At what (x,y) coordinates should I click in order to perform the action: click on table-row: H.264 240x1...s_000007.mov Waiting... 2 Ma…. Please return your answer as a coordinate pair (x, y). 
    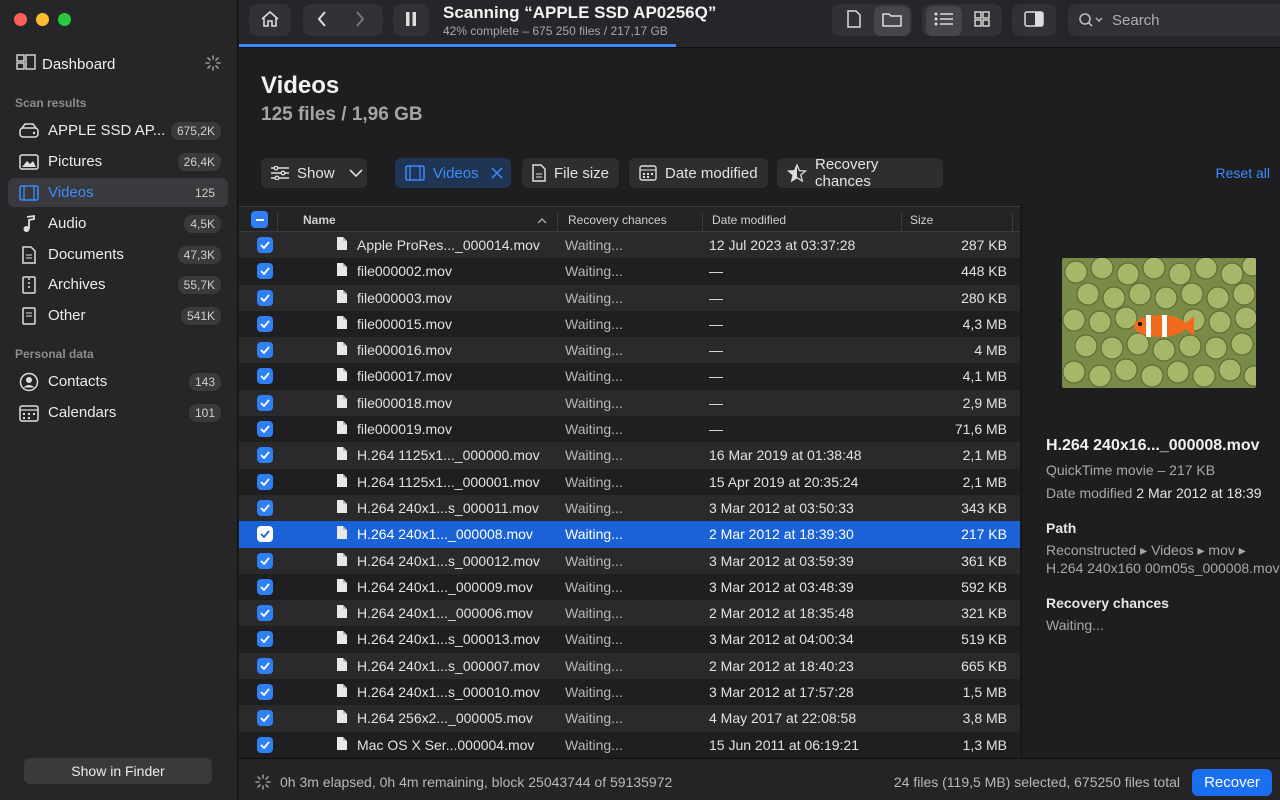
    Looking at the image, I should click on (629, 666).